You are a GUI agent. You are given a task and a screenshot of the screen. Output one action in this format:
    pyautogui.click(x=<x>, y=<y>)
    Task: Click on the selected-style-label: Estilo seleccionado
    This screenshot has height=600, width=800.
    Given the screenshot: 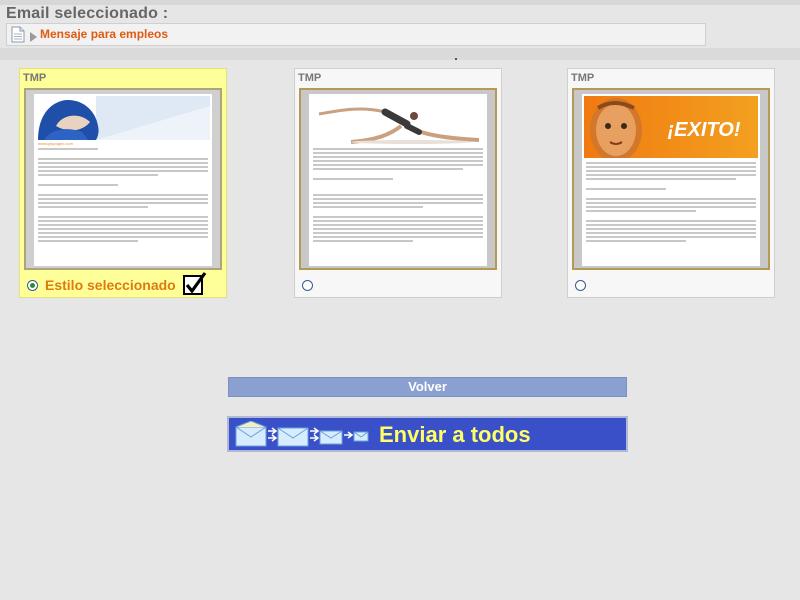 What is the action you would take?
    pyautogui.click(x=110, y=285)
    